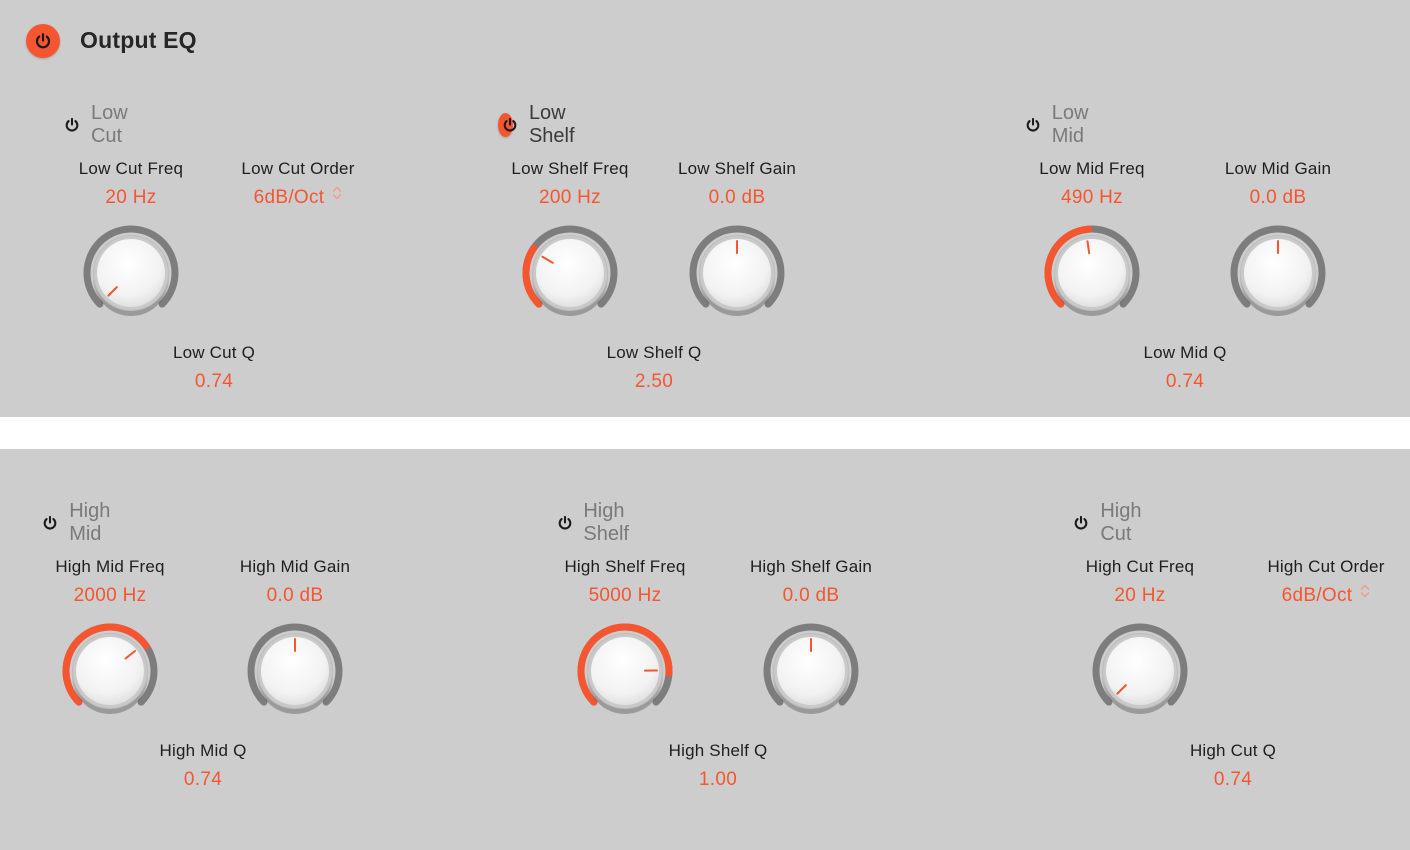  I want to click on high-shelf-q-value-text: 1.00, so click(718, 779).